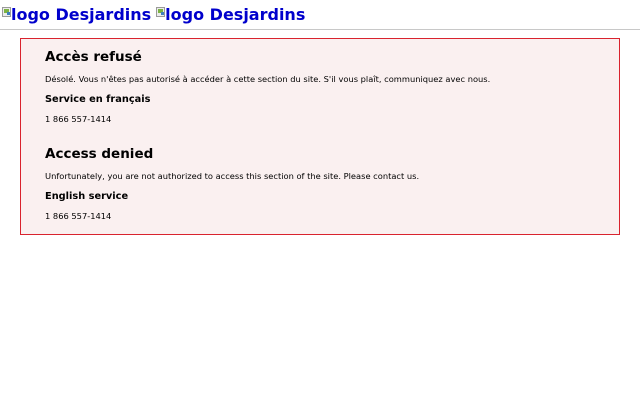 The height and width of the screenshot is (400, 640). What do you see at coordinates (78, 119) in the screenshot?
I see `french-phone: 1 866 557-1414` at bounding box center [78, 119].